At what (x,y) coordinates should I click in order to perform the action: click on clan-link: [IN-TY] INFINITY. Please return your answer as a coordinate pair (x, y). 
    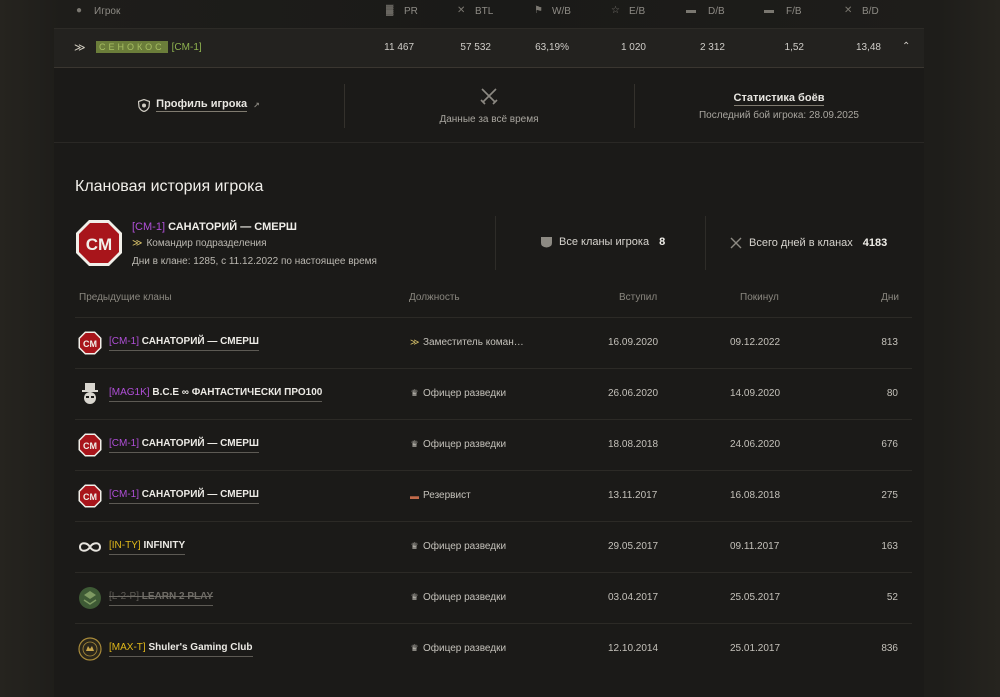
    Looking at the image, I should click on (147, 547).